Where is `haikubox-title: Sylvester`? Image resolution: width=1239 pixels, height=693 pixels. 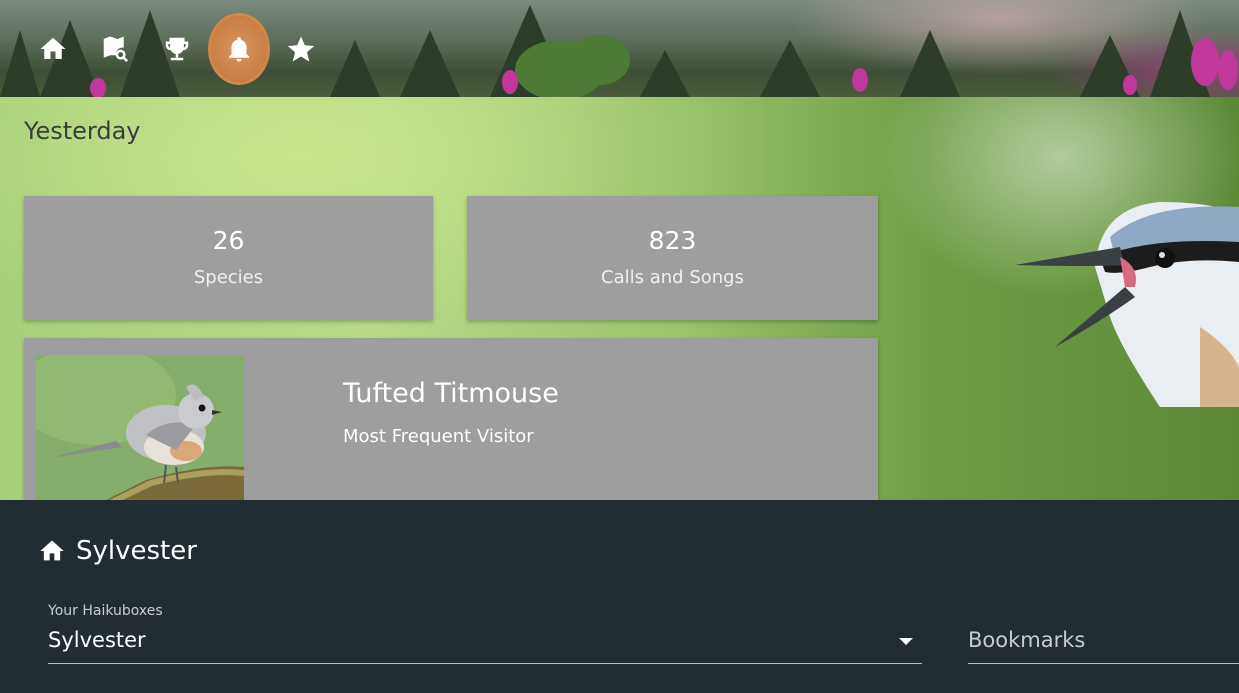 haikubox-title: Sylvester is located at coordinates (117, 551).